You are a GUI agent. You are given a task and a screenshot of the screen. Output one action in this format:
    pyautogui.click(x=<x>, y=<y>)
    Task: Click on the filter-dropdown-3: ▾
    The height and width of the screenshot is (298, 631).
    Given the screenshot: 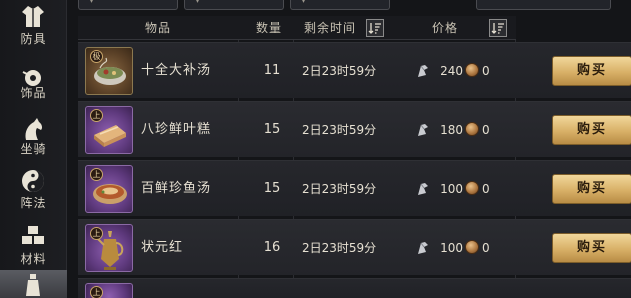 What is the action you would take?
    pyautogui.click(x=340, y=5)
    